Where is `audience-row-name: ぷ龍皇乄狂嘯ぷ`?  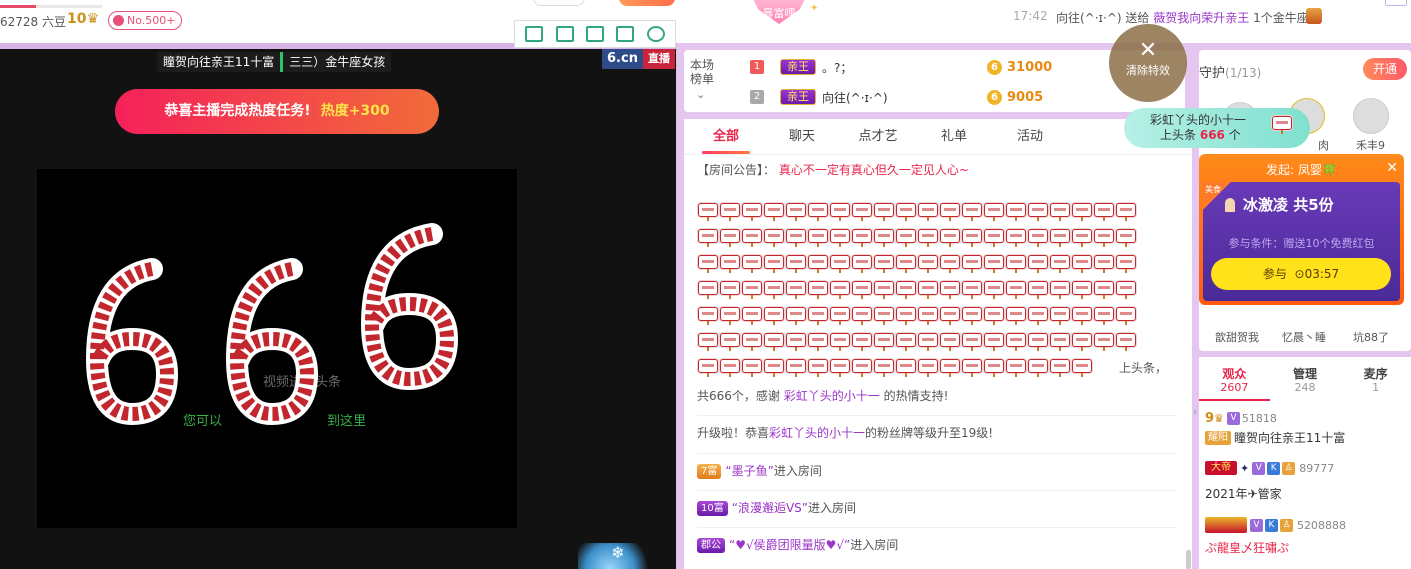
audience-row-name: ぷ龍皇乄狂嘯ぷ is located at coordinates (1247, 547).